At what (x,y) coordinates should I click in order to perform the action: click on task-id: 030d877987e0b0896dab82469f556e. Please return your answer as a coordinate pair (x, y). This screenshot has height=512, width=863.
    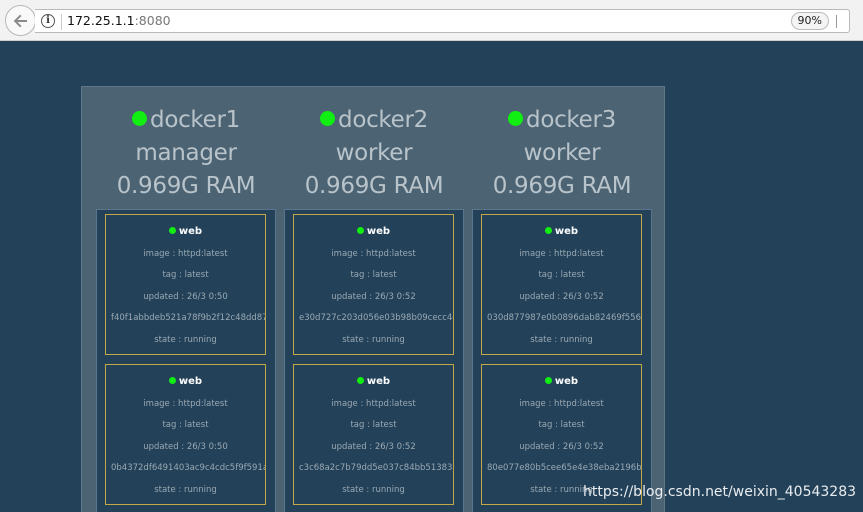
    Looking at the image, I should click on (564, 318).